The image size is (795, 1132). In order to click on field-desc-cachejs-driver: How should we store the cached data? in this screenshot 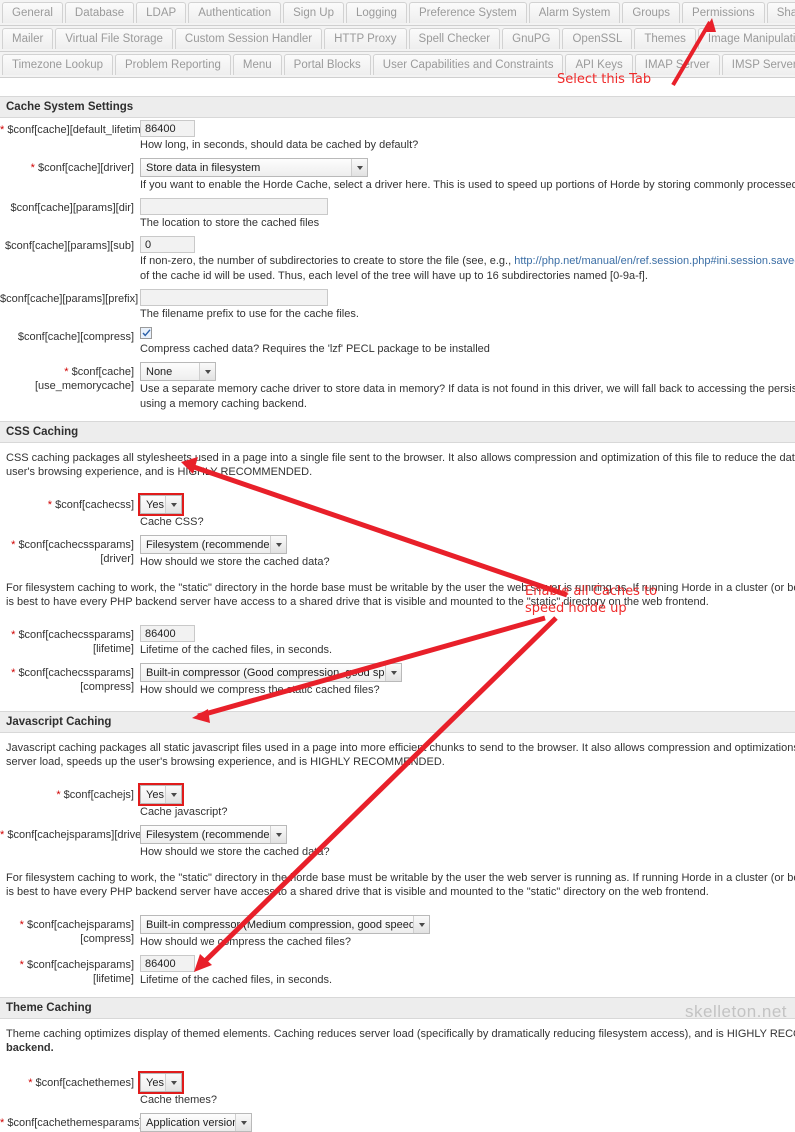, I will do `click(235, 852)`.